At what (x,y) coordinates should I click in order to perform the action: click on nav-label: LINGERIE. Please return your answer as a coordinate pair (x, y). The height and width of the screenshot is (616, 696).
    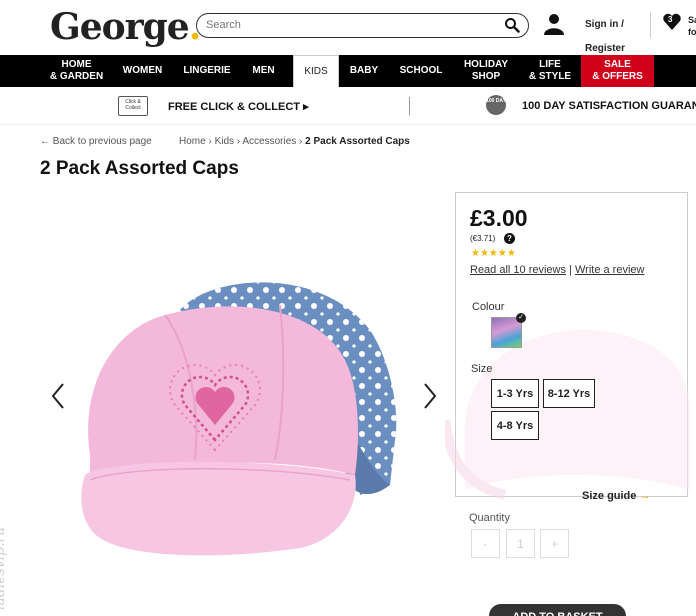
    Looking at the image, I should click on (207, 70).